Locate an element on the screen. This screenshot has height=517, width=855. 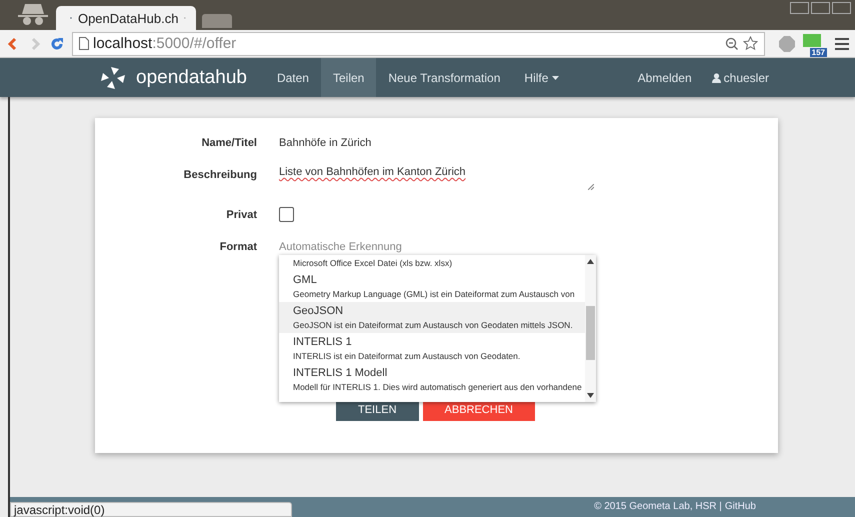
status-bubble: javascript:void(0) is located at coordinates (151, 509).